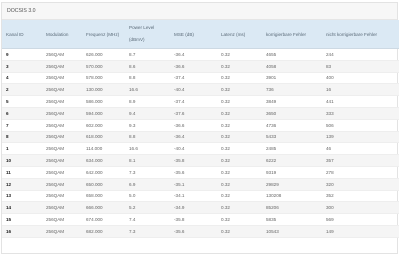 The image size is (400, 256). Describe the element at coordinates (22, 231) in the screenshot. I see `cell-kanal-id: 16` at that location.